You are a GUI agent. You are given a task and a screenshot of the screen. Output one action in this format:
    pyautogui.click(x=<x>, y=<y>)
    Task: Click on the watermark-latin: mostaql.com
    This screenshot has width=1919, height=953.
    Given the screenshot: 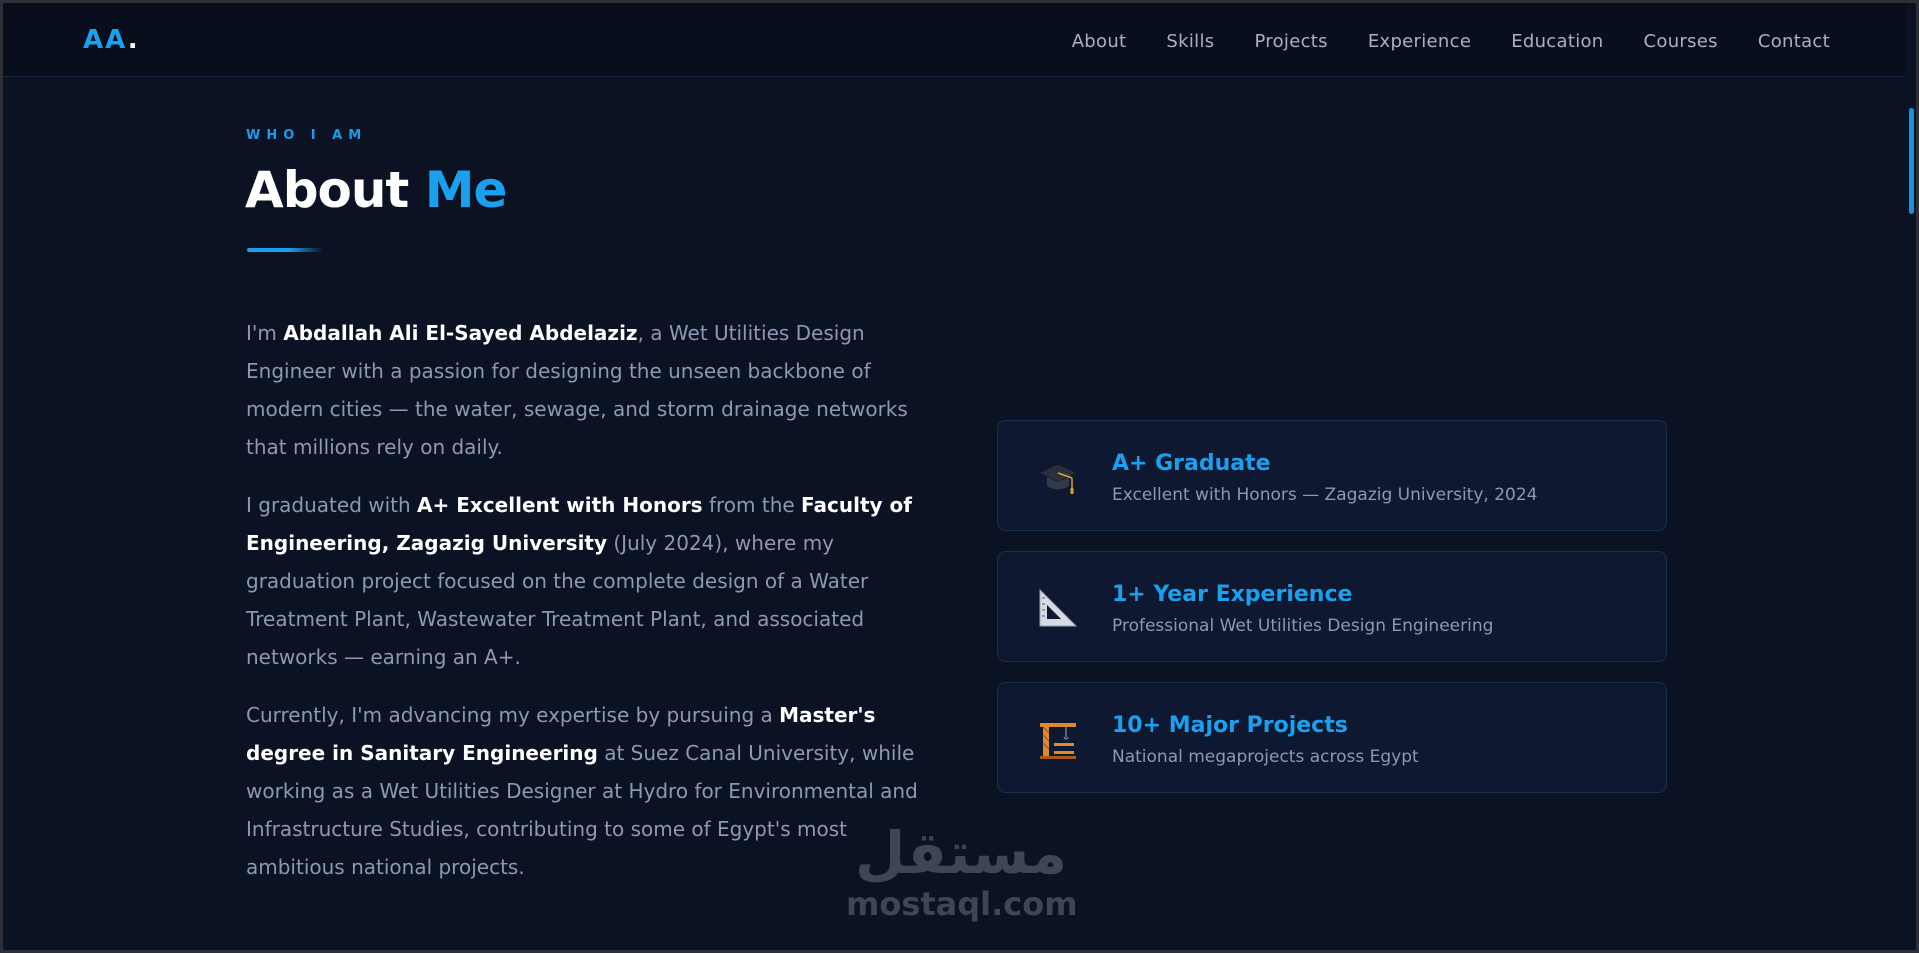 What is the action you would take?
    pyautogui.click(x=962, y=904)
    